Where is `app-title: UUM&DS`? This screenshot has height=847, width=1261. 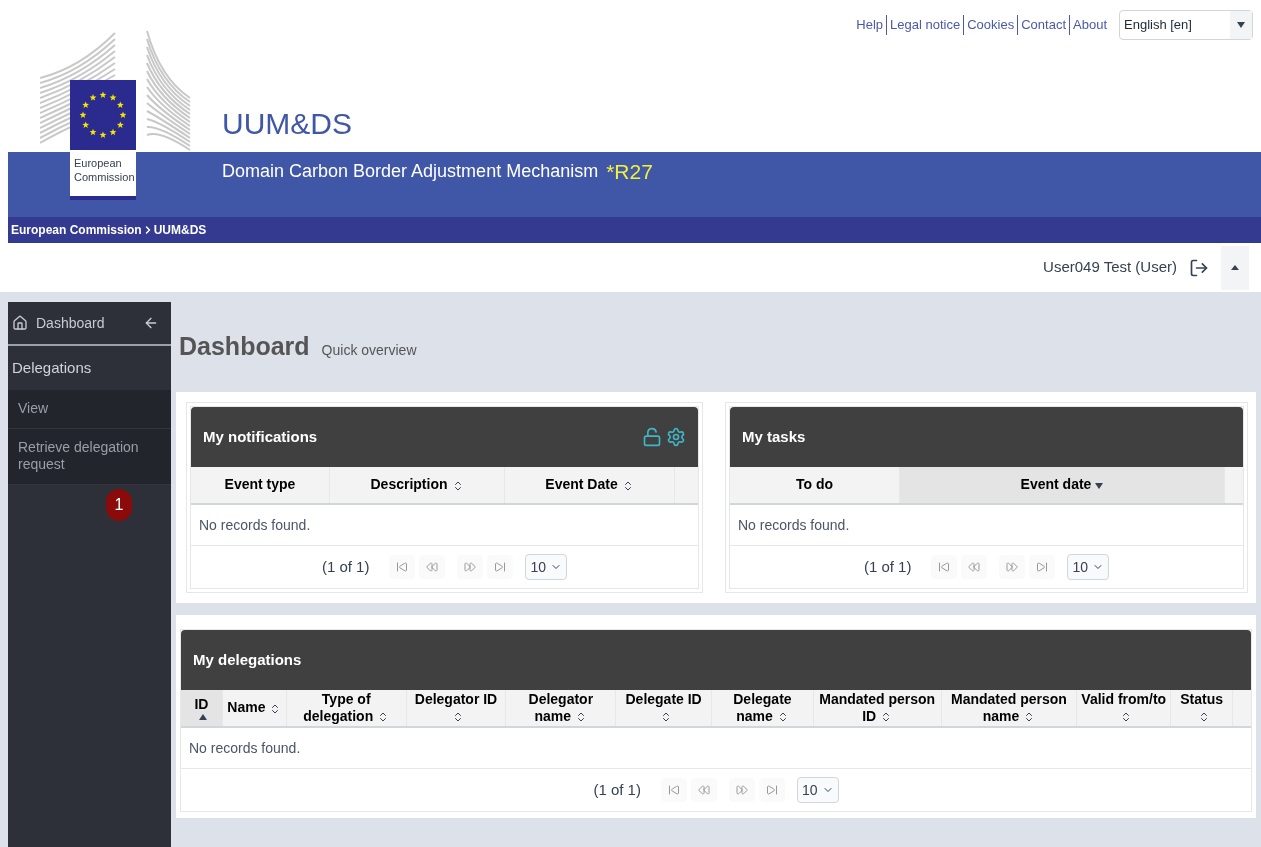 app-title: UUM&DS is located at coordinates (287, 123).